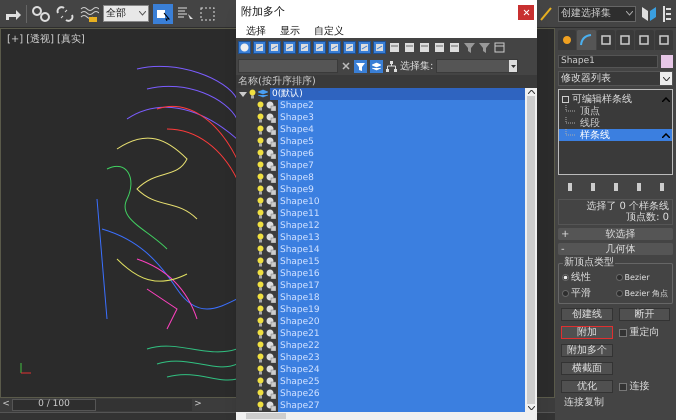 Image resolution: width=676 pixels, height=420 pixels. I want to click on menu-item: 显示, so click(290, 31).